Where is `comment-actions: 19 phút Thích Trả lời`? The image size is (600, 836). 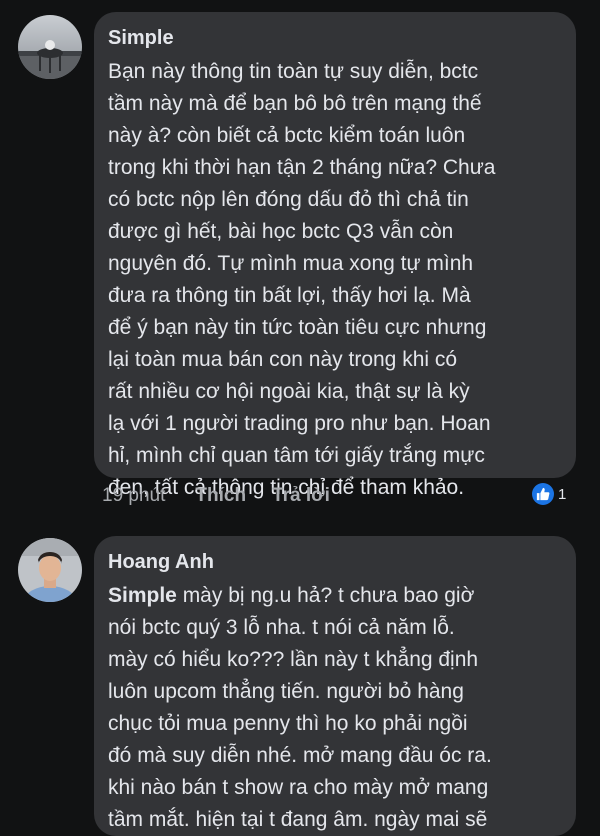 comment-actions: 19 phút Thích Trả lời is located at coordinates (229, 496).